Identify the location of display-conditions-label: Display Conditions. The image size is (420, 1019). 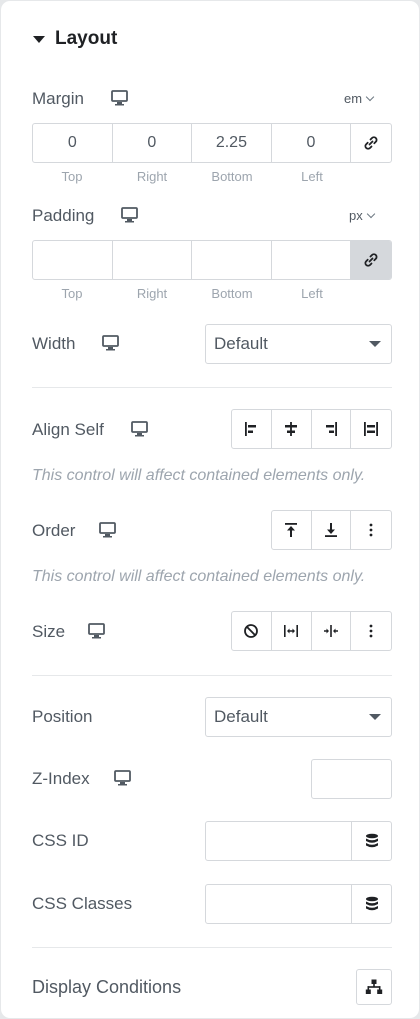
(107, 987).